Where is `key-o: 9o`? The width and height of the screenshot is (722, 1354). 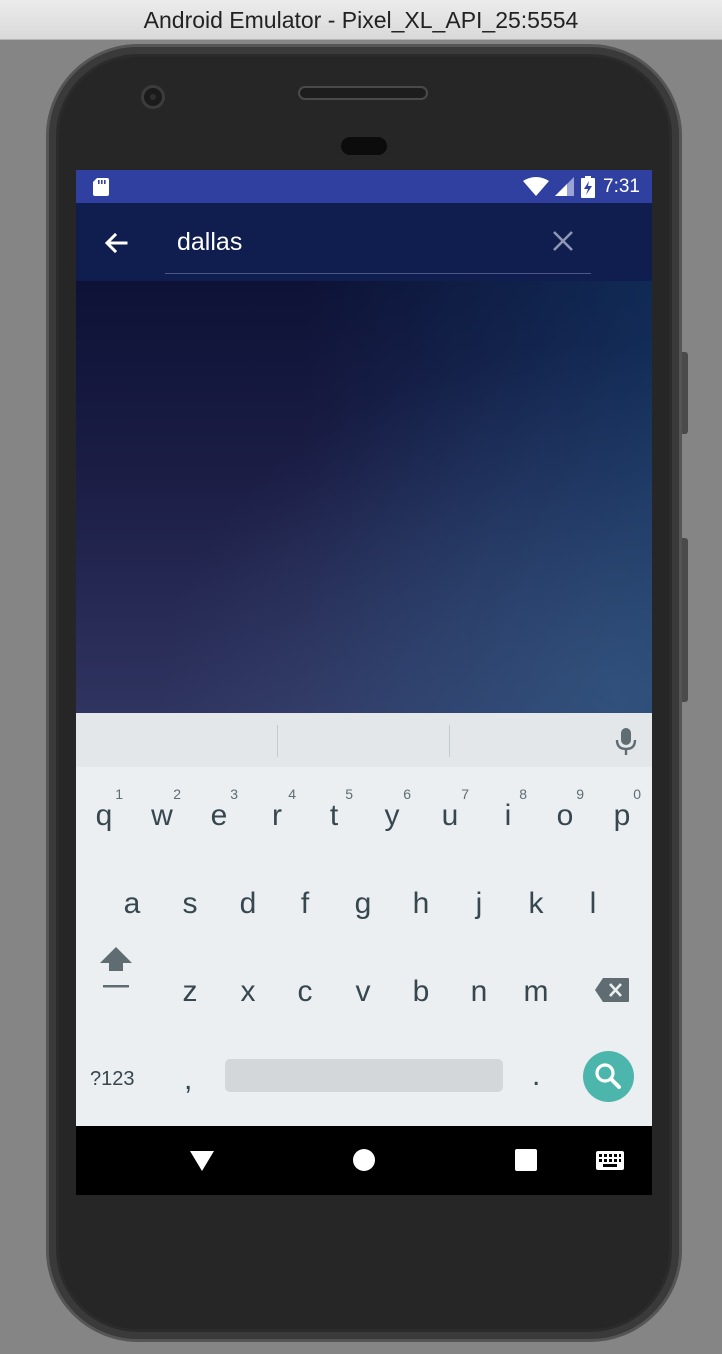
key-o: 9o is located at coordinates (565, 808).